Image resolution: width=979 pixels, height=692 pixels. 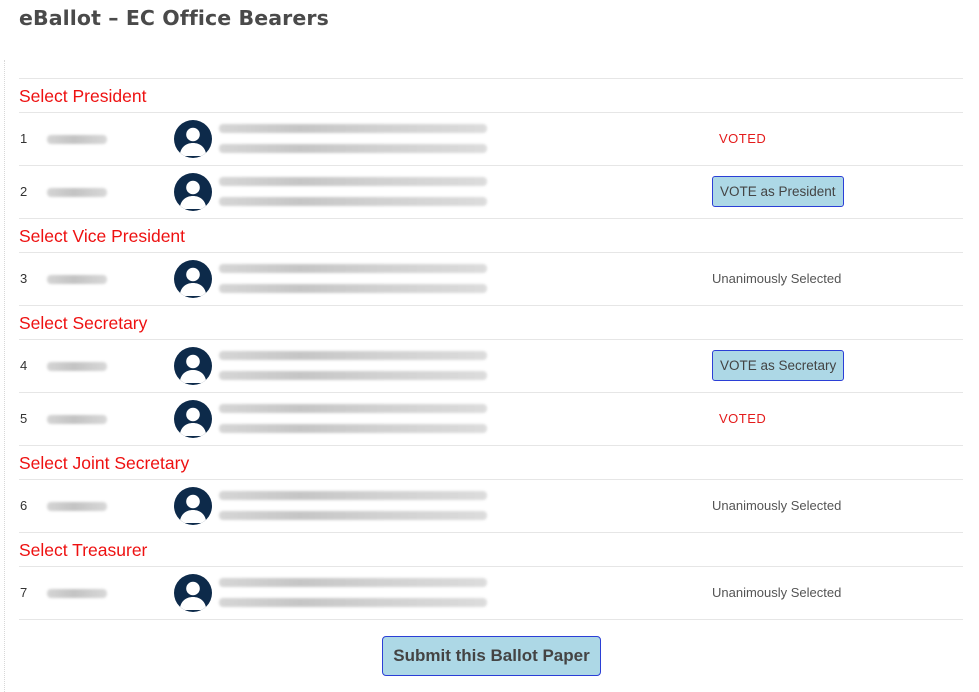 What do you see at coordinates (491, 419) in the screenshot?
I see `candidate-row: 5 VOTED` at bounding box center [491, 419].